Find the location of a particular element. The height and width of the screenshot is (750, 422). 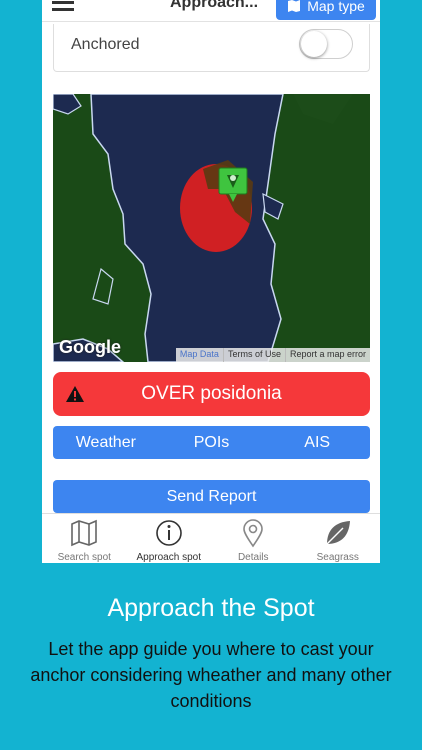

report-error-link: Report a map error is located at coordinates (327, 355).